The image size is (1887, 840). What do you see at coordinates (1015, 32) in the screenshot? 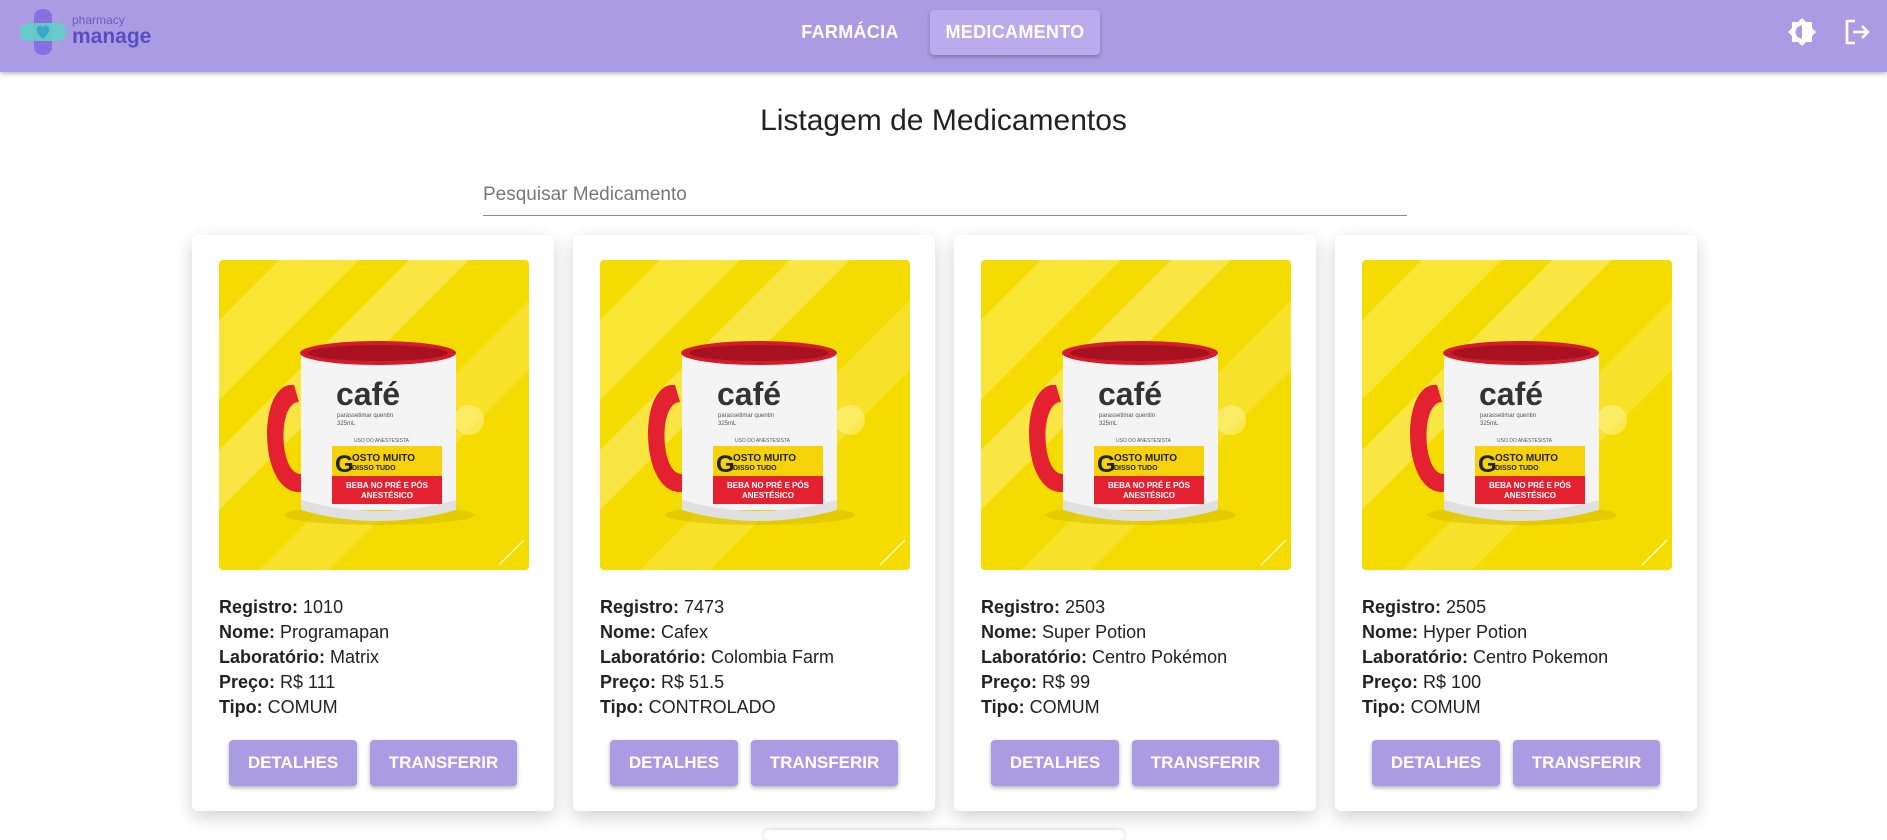
I see `nav-tab-medicamento: MEDICAMENTO` at bounding box center [1015, 32].